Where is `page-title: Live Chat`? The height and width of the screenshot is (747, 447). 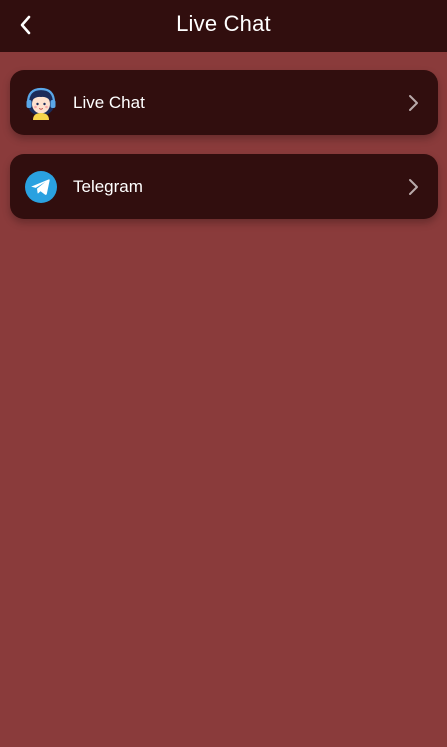 page-title: Live Chat is located at coordinates (223, 23).